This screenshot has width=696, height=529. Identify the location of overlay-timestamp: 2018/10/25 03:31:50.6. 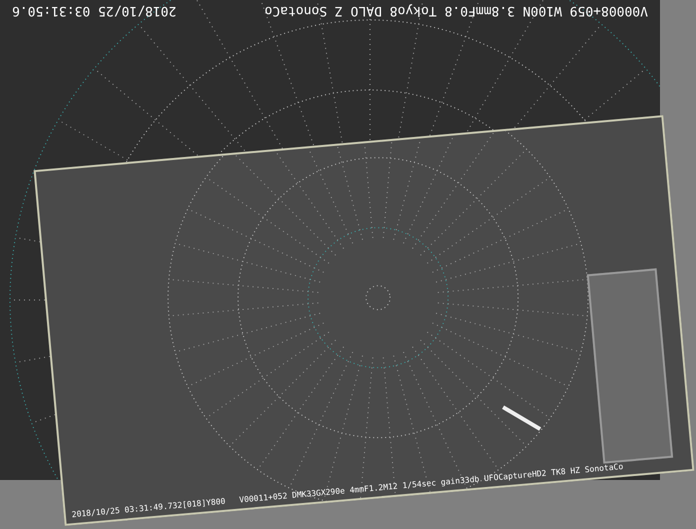
(94, 10).